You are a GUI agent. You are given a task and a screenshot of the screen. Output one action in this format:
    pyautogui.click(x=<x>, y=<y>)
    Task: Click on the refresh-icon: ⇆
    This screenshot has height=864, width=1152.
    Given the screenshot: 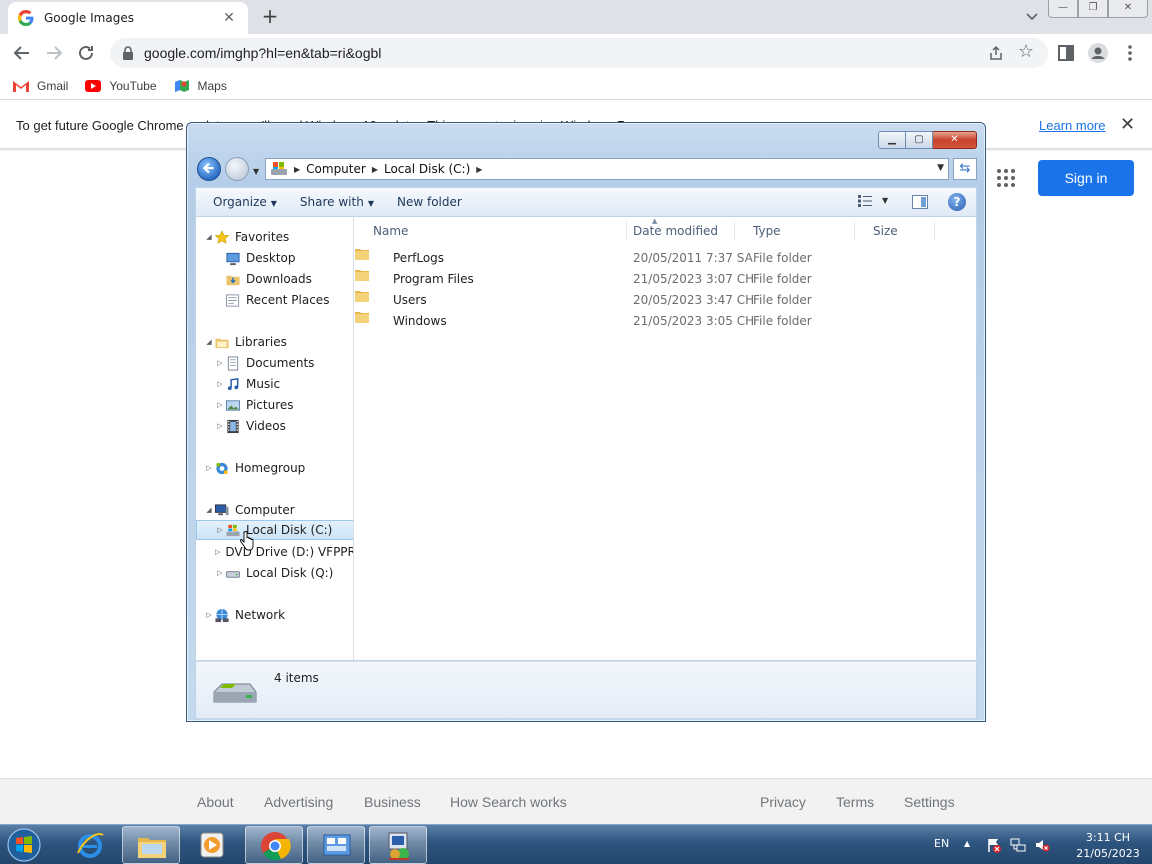 What is the action you would take?
    pyautogui.click(x=965, y=169)
    